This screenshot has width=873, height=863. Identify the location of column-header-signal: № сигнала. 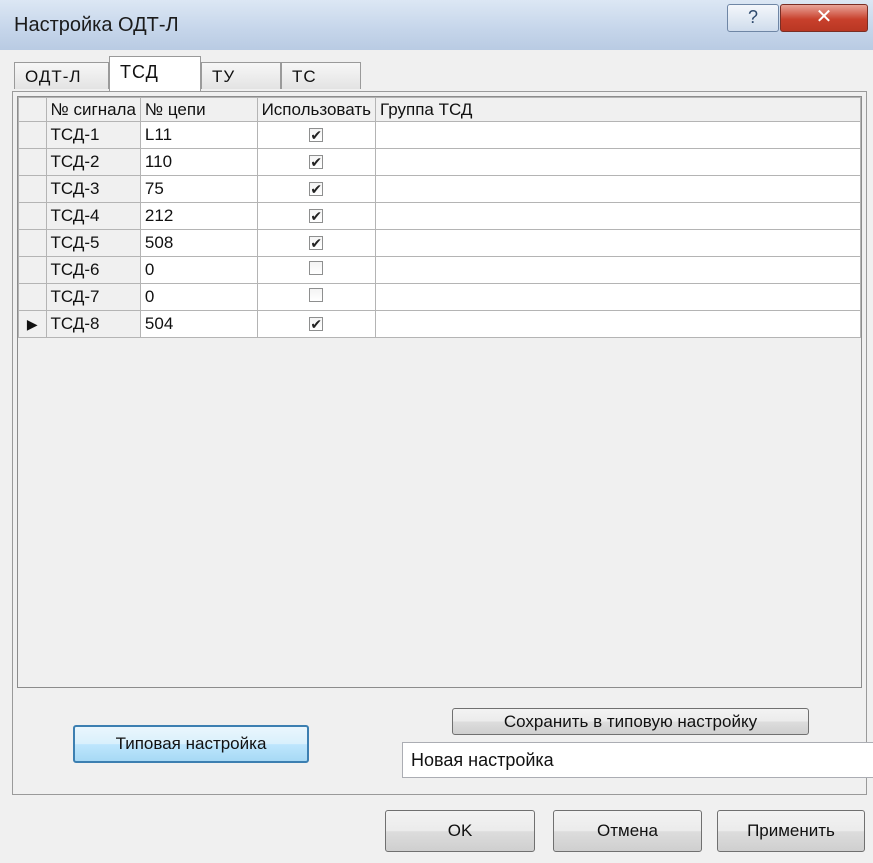
(93, 109).